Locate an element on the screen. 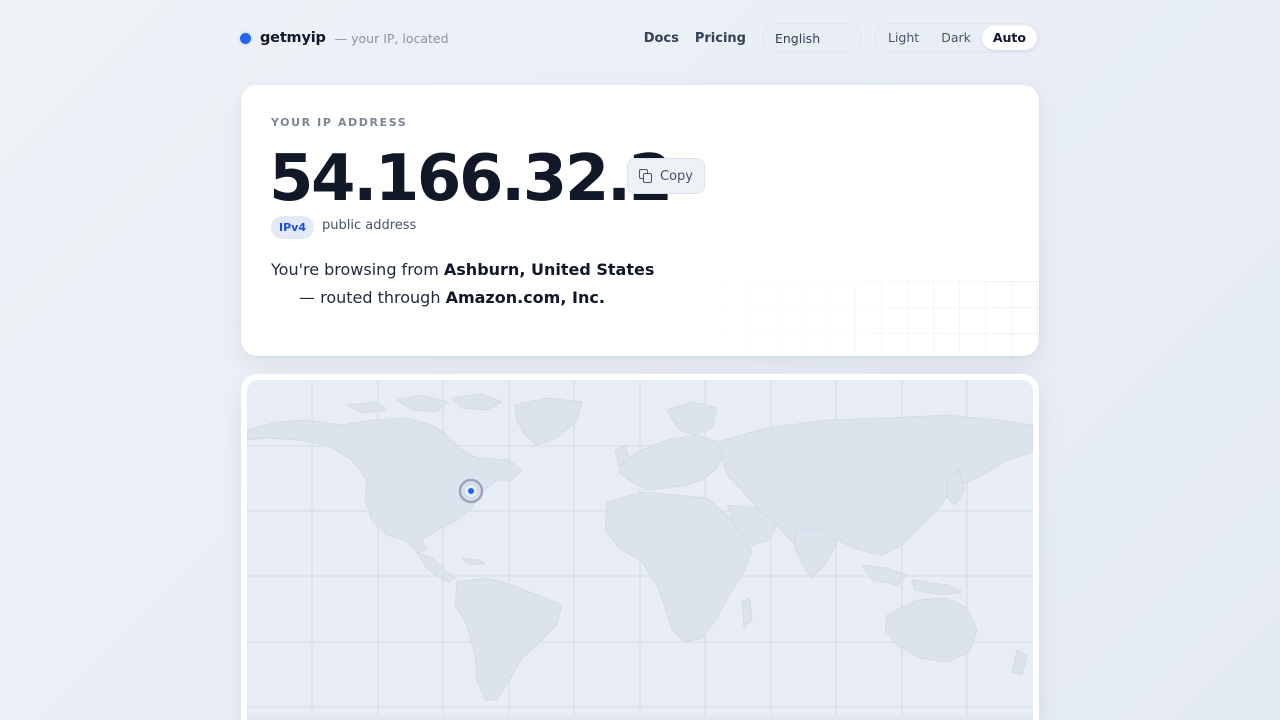 Image resolution: width=1280 pixels, height=720 pixels. location-value: Ashburn, United States is located at coordinates (549, 269).